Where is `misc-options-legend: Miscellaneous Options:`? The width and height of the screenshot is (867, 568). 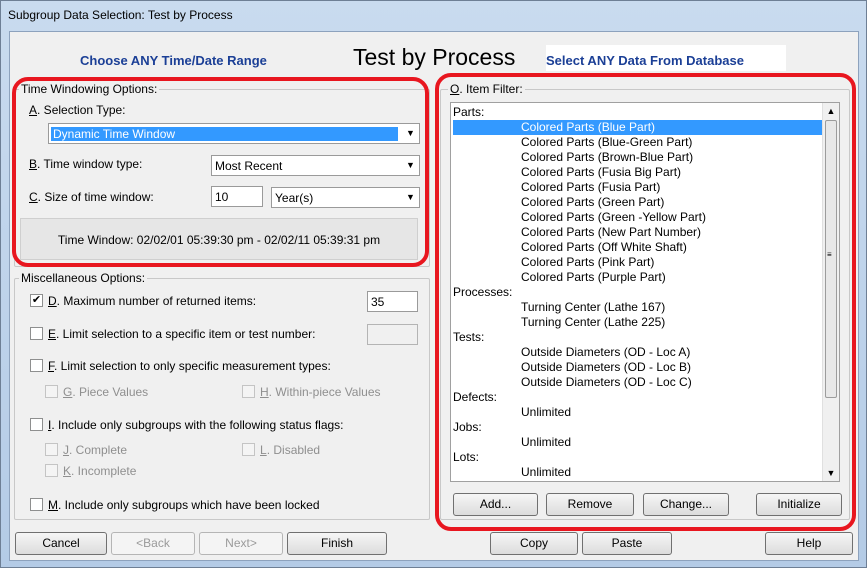
misc-options-legend: Miscellaneous Options: is located at coordinates (83, 278).